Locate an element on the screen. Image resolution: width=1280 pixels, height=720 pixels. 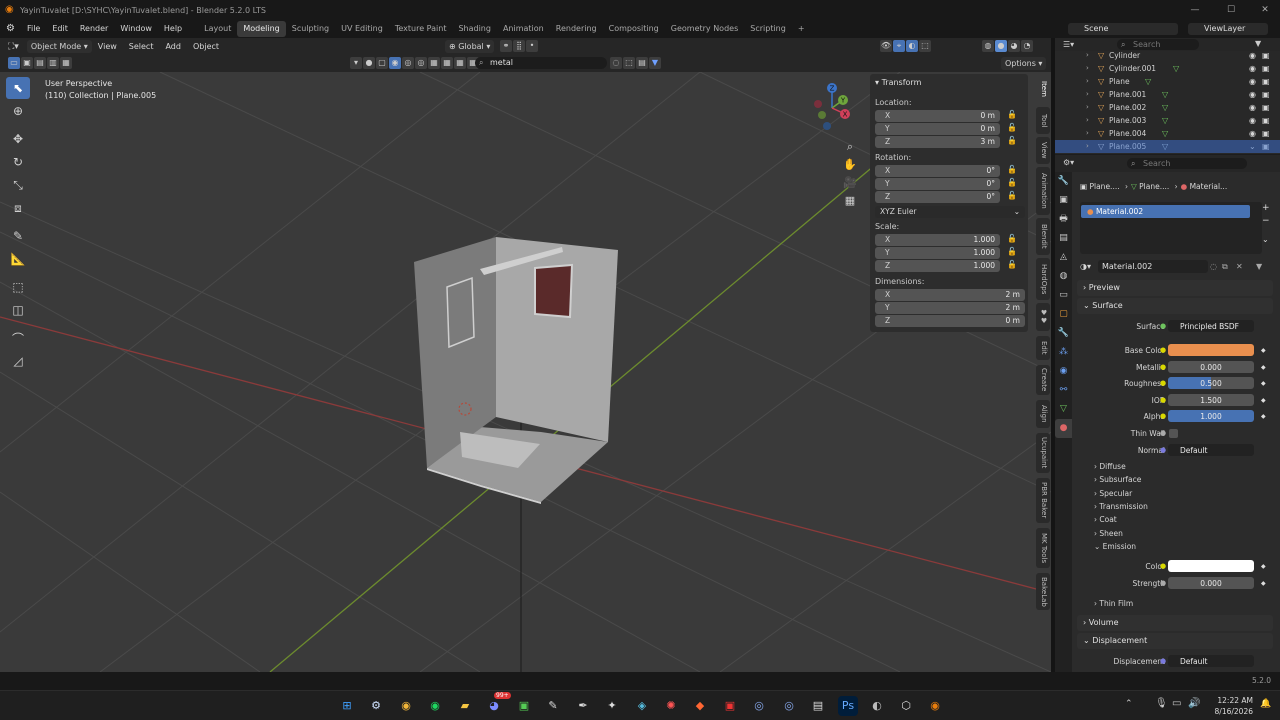
tab-view: View is located at coordinates (1043, 150).